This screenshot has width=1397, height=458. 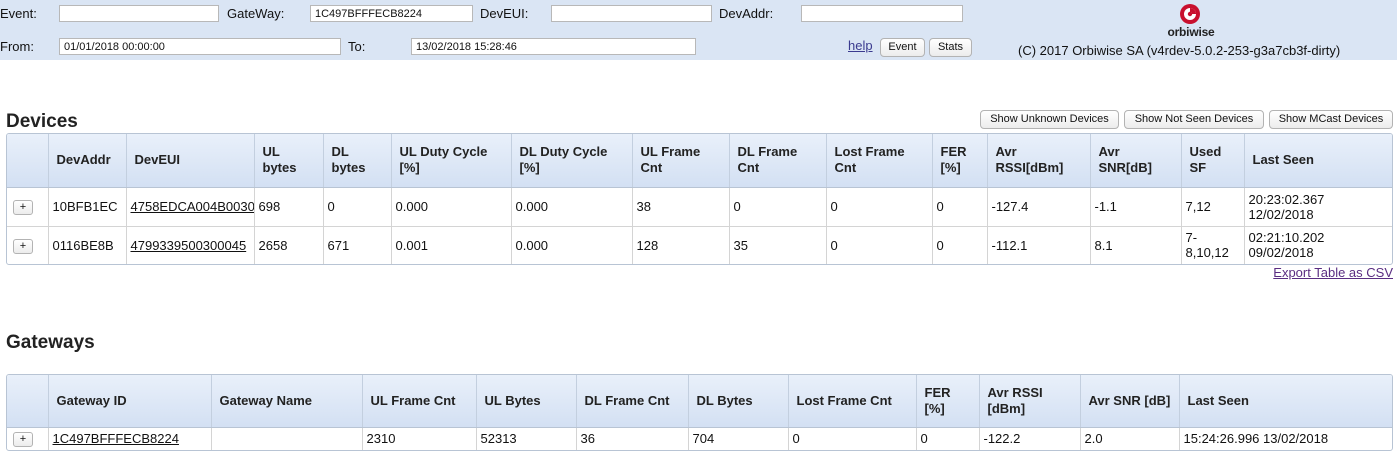 I want to click on cell-snr: 8.1, so click(x=1136, y=245).